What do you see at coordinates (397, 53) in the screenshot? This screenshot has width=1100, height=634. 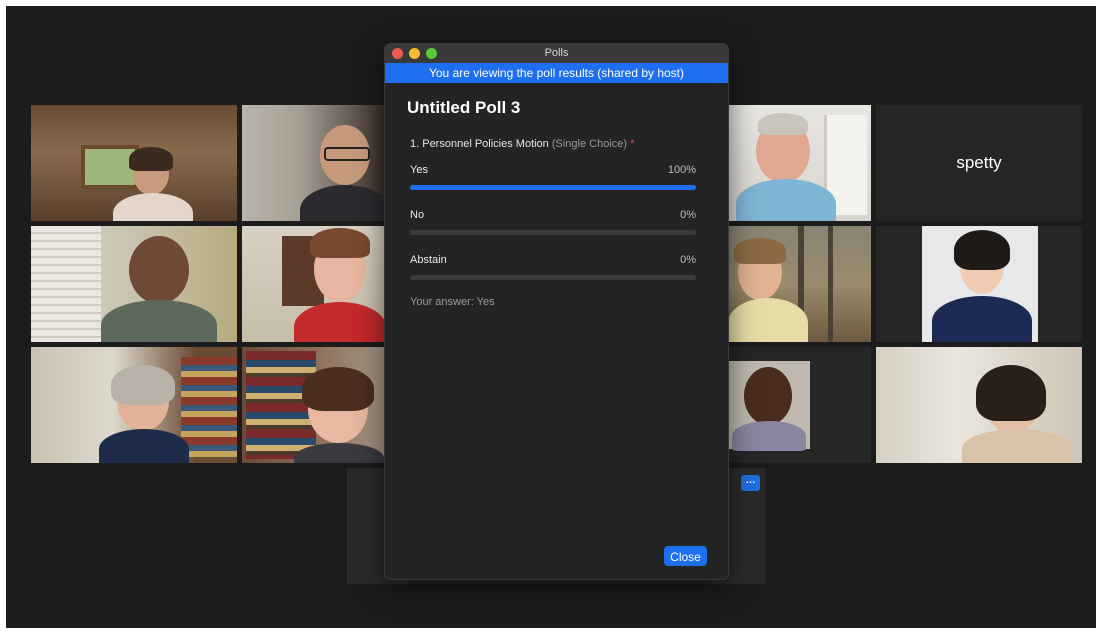 I see `close-window-icon` at bounding box center [397, 53].